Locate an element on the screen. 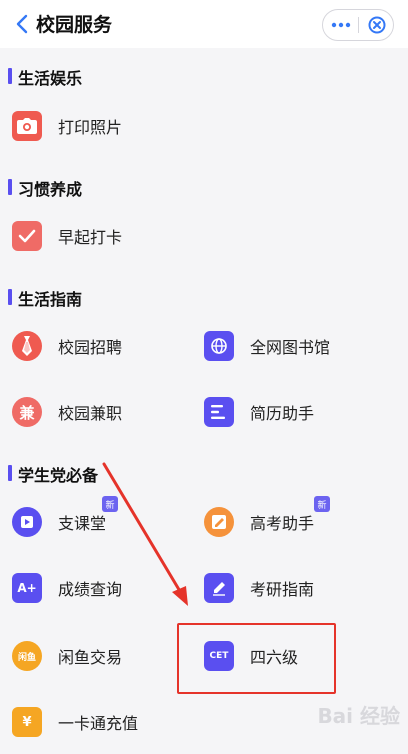 The height and width of the screenshot is (754, 408). pencil-icon is located at coordinates (219, 588).